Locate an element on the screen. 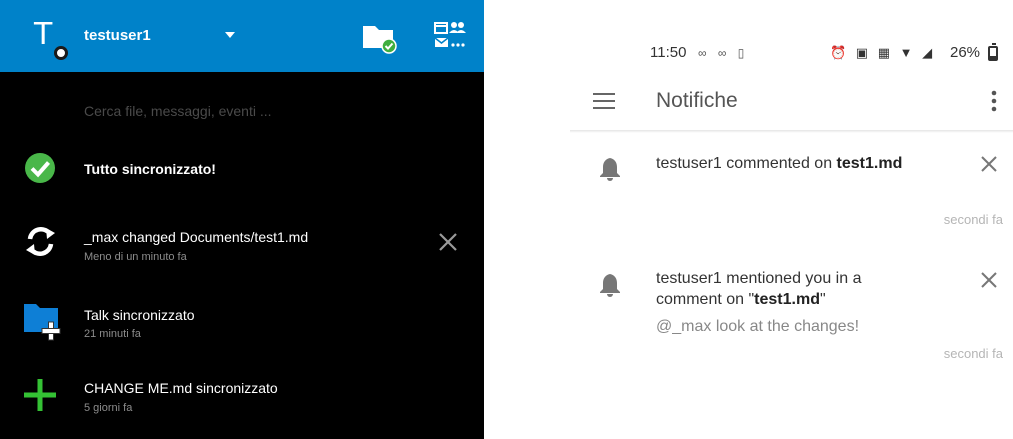 This screenshot has height=439, width=1013. battery-level-fill is located at coordinates (993, 57).